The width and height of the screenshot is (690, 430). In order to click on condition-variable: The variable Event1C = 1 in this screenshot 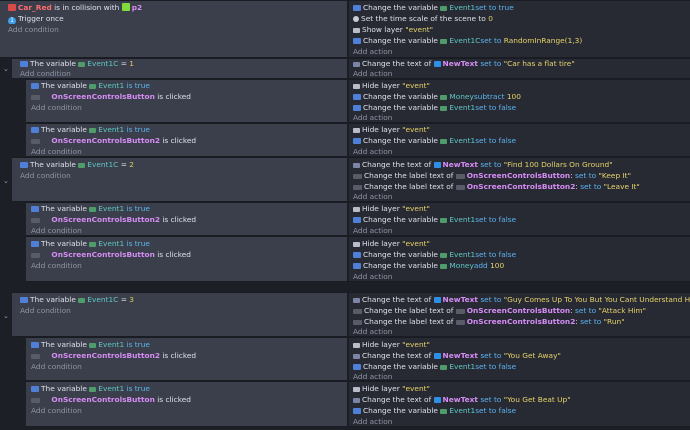, I will do `click(77, 64)`.